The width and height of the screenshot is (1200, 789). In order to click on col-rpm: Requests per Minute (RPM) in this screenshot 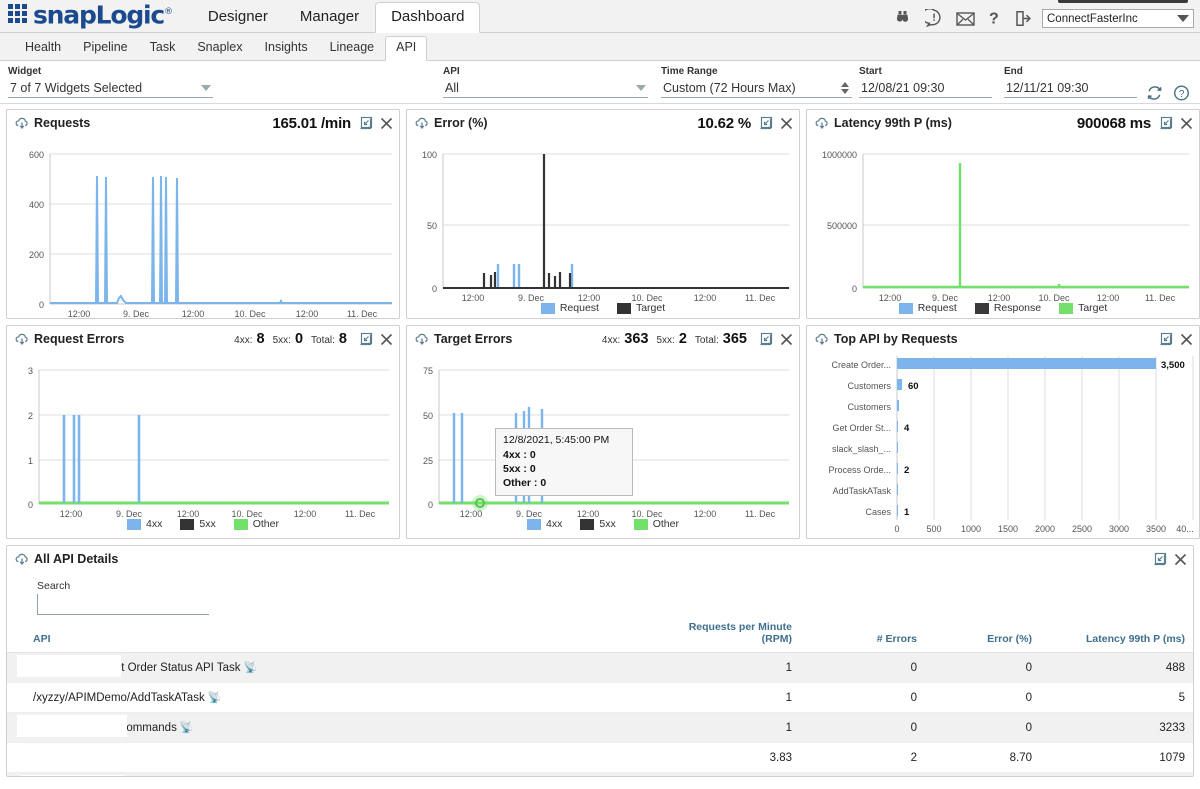, I will do `click(714, 634)`.